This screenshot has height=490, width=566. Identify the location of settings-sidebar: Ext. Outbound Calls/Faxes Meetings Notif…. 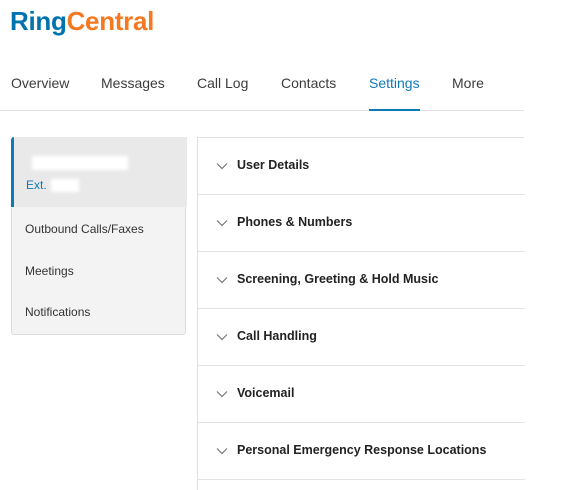
(99, 236).